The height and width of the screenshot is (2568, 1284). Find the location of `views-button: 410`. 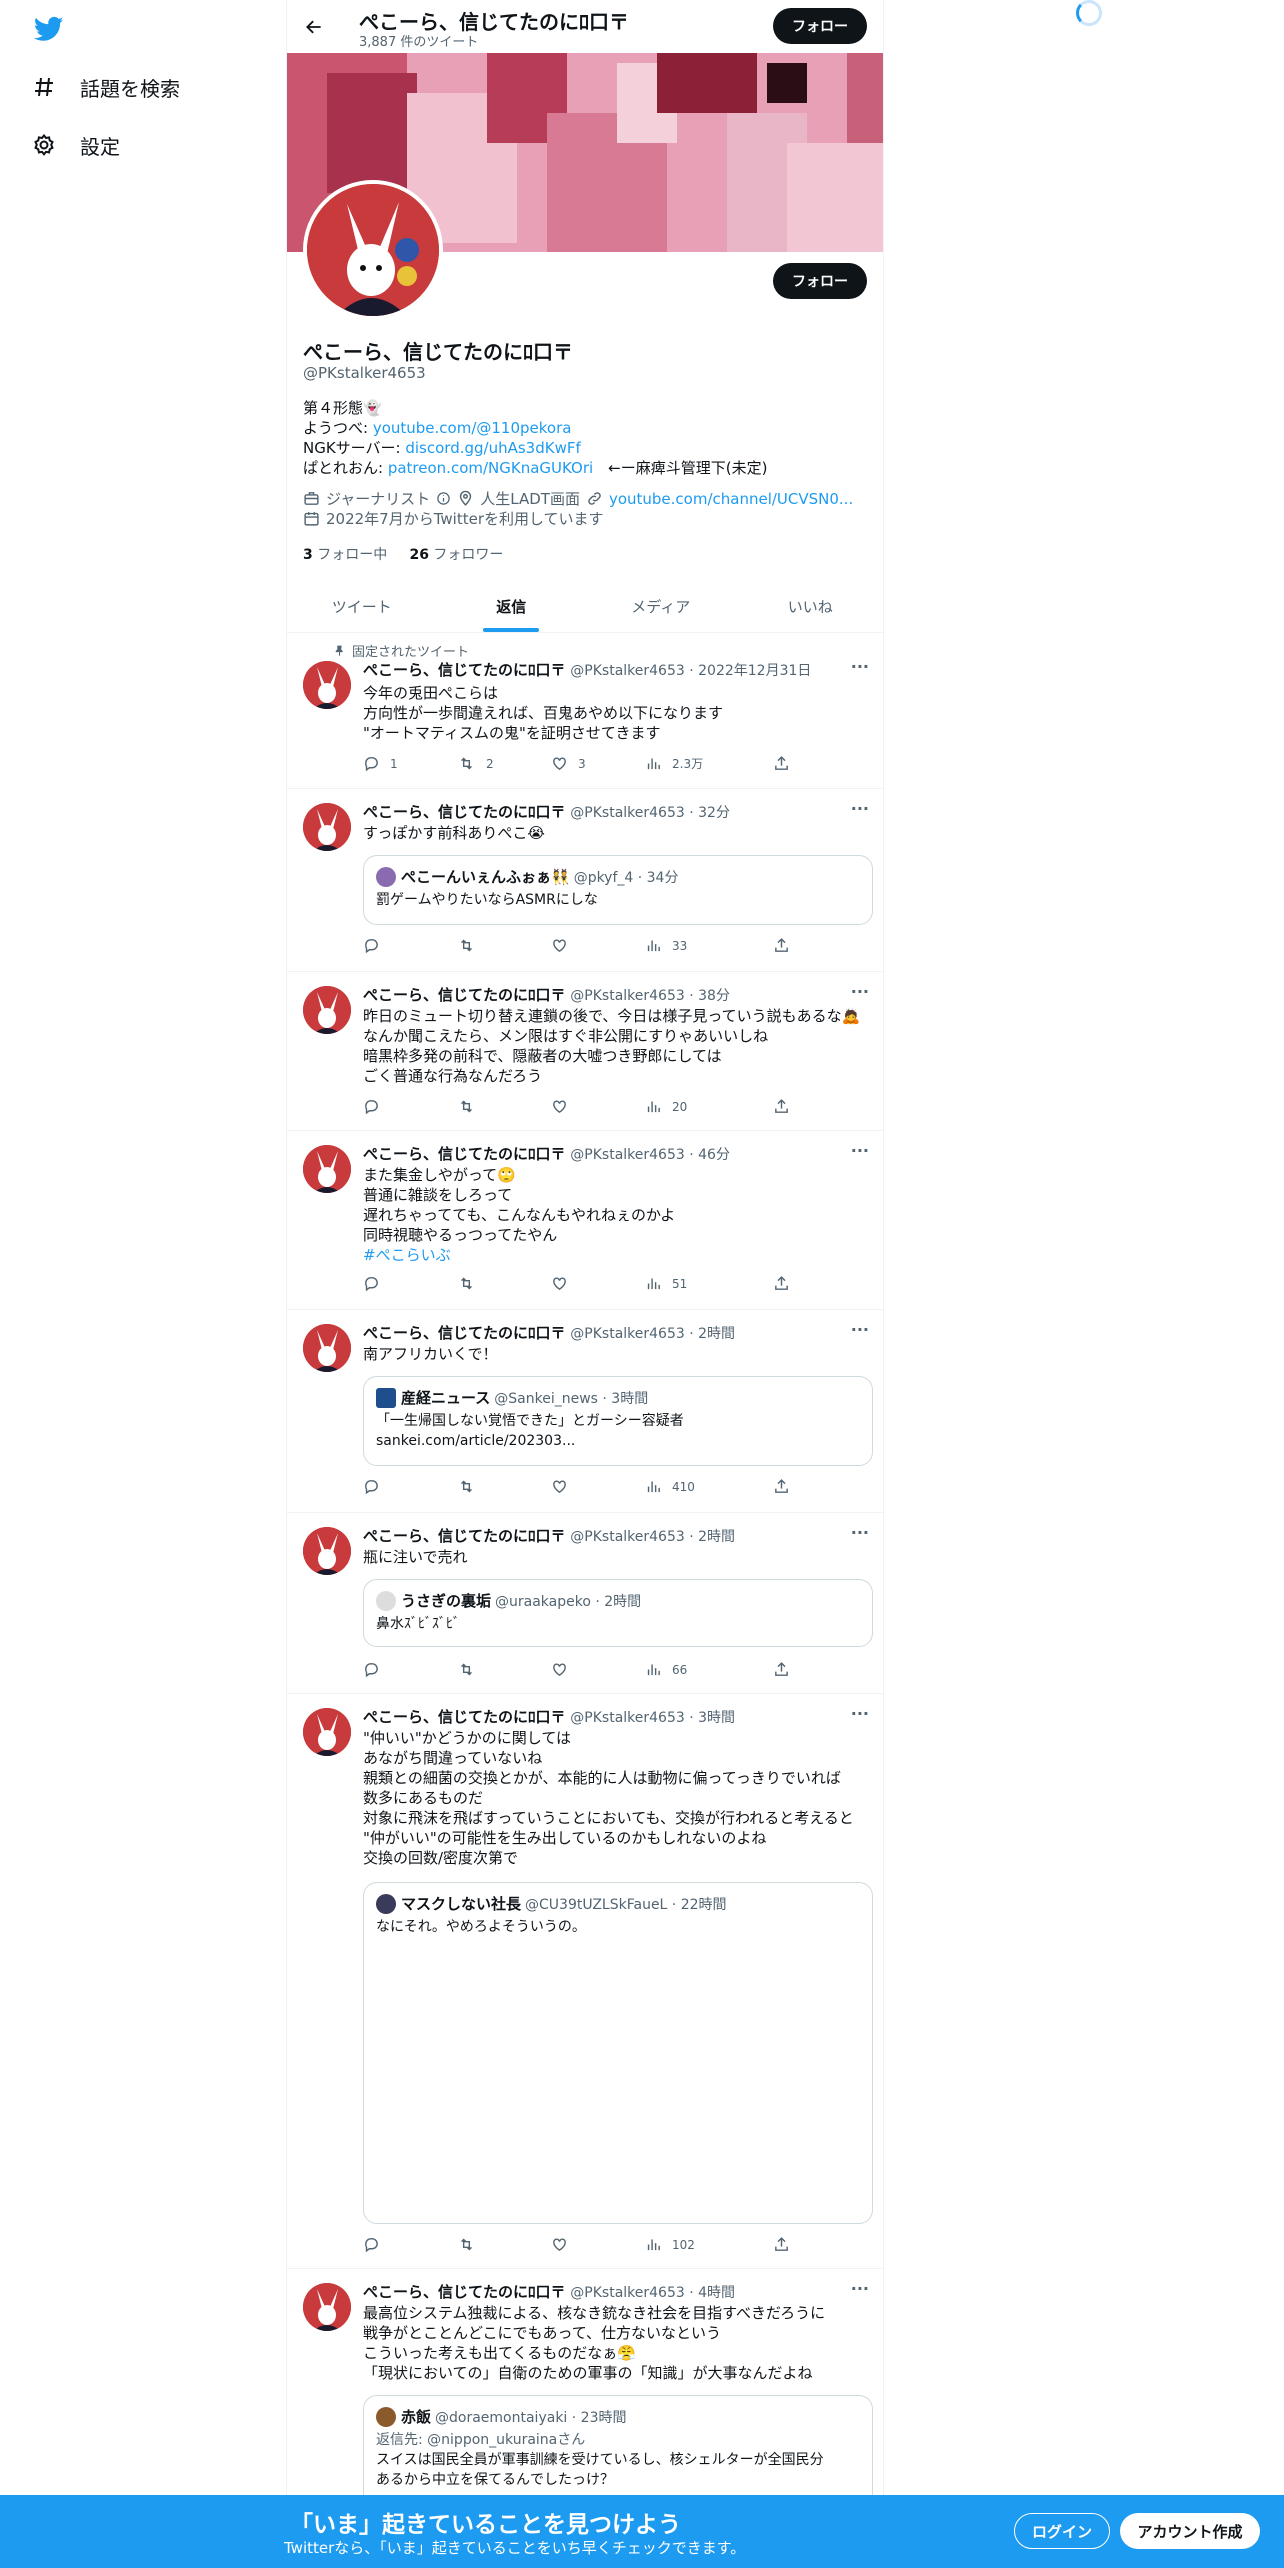

views-button: 410 is located at coordinates (670, 1486).